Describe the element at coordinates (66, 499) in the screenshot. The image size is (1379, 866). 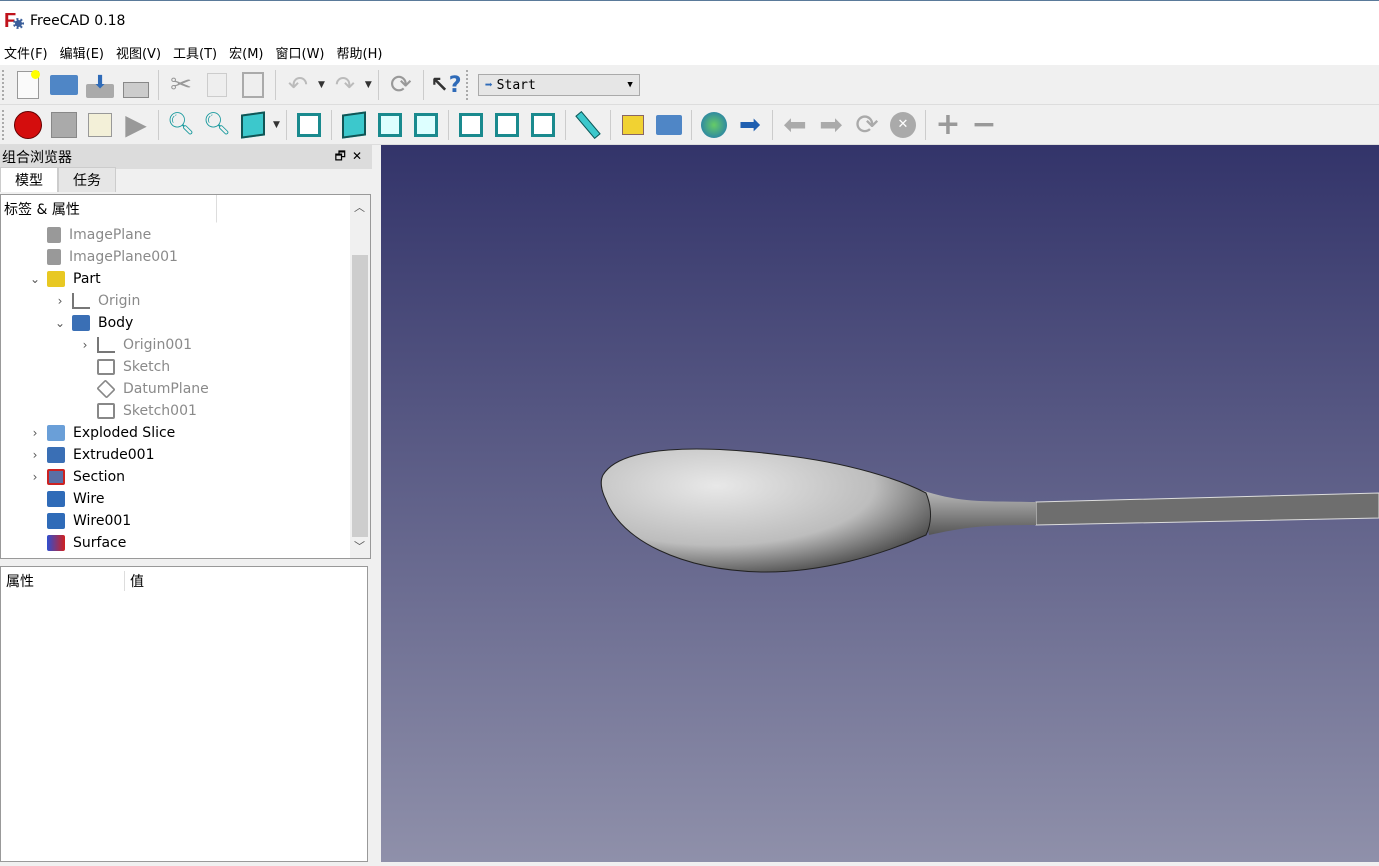
I see `tree-item: Wire` at that location.